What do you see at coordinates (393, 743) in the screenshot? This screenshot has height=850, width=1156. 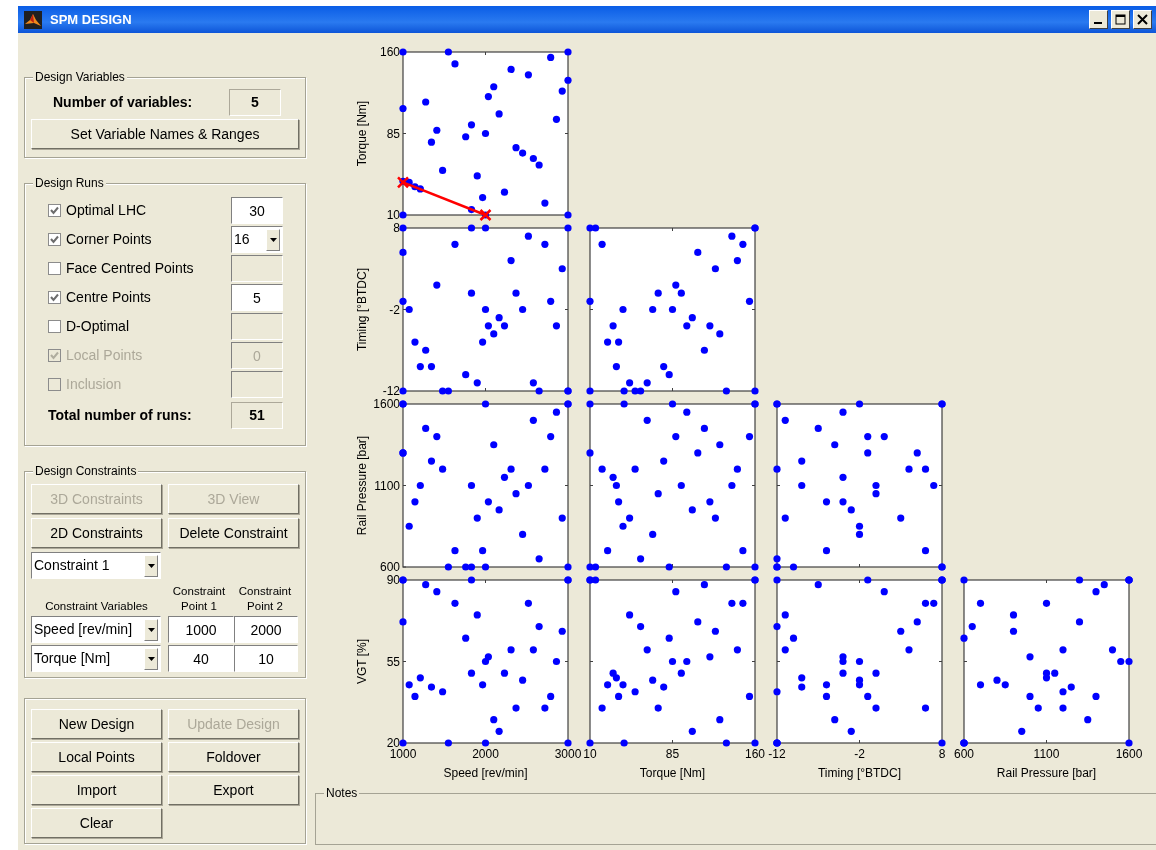 I see `tick-label: 20` at bounding box center [393, 743].